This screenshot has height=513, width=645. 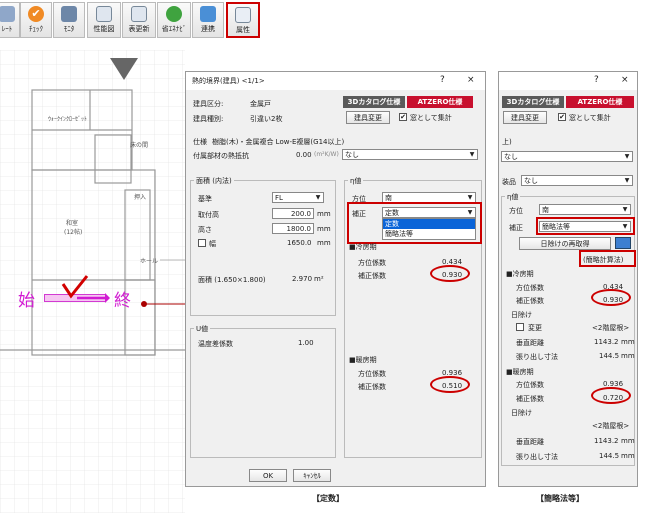 I want to click on direction-select: 南 ▼, so click(x=585, y=209).